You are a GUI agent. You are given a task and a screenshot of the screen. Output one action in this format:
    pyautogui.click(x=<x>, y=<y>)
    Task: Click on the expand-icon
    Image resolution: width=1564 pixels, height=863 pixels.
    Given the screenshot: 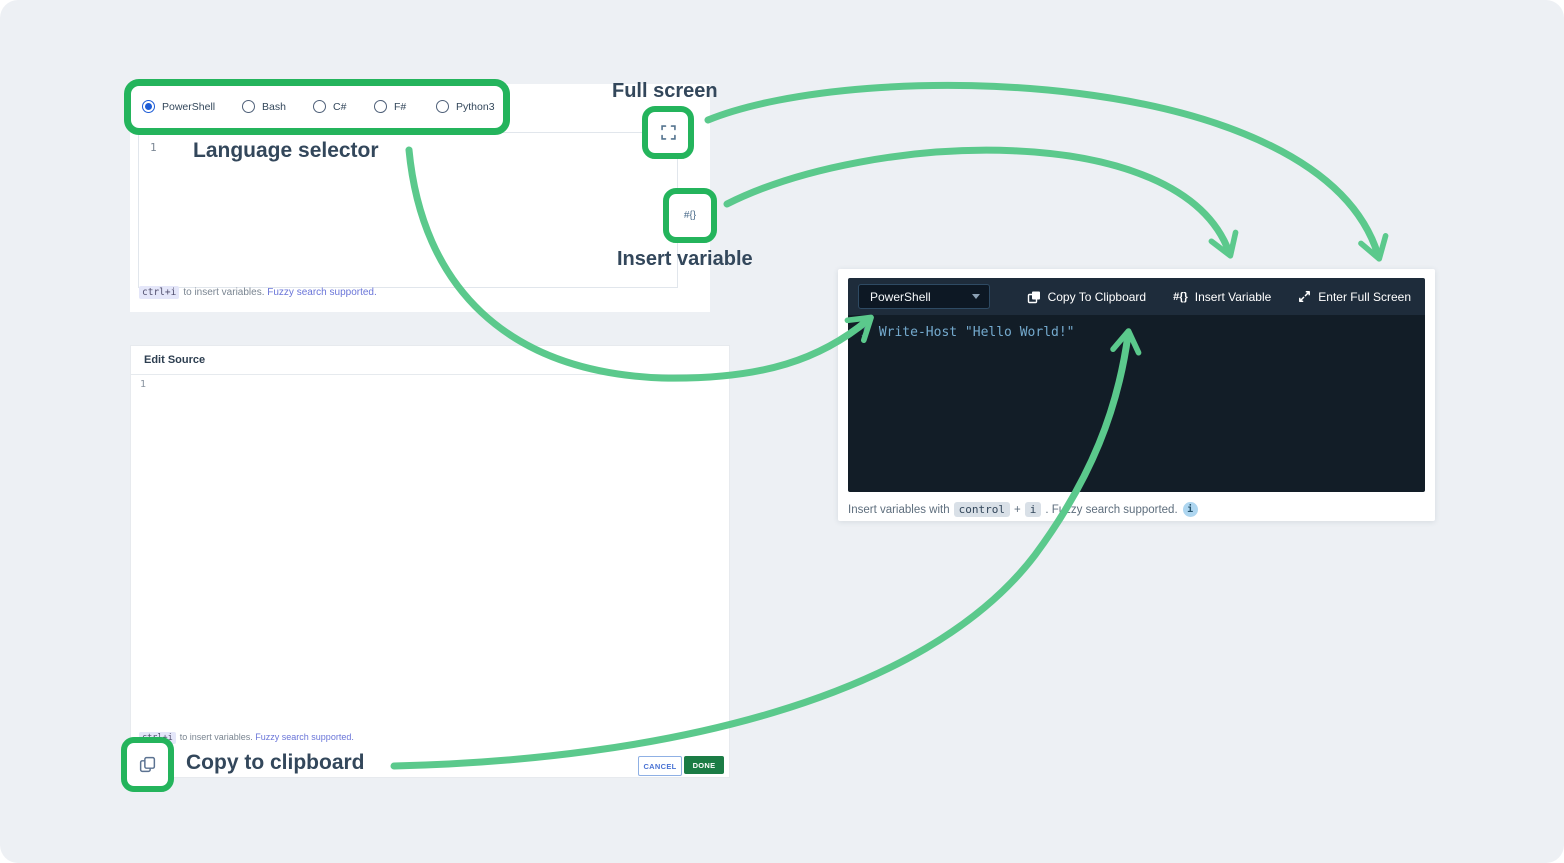 What is the action you would take?
    pyautogui.click(x=1305, y=296)
    